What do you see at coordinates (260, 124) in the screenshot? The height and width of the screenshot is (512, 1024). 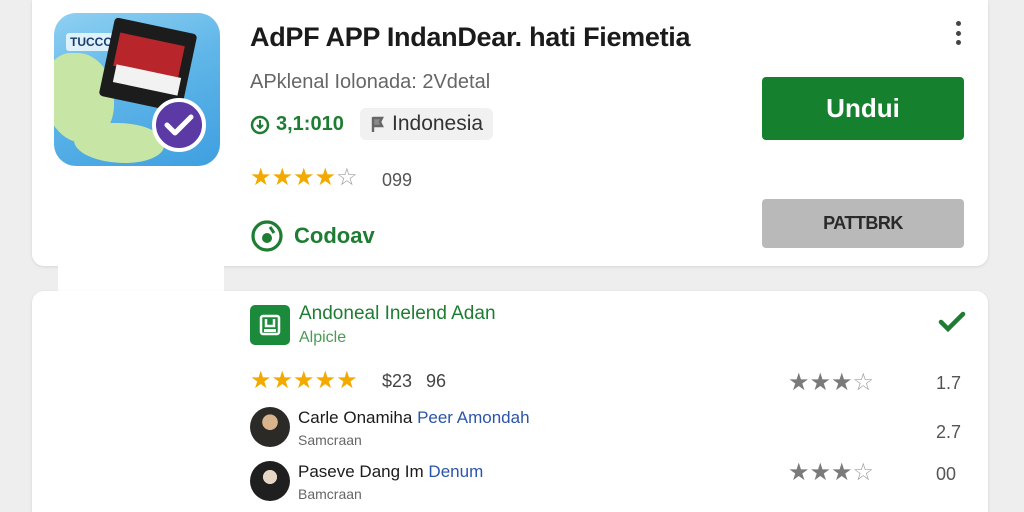 I see `download-circle-icon` at bounding box center [260, 124].